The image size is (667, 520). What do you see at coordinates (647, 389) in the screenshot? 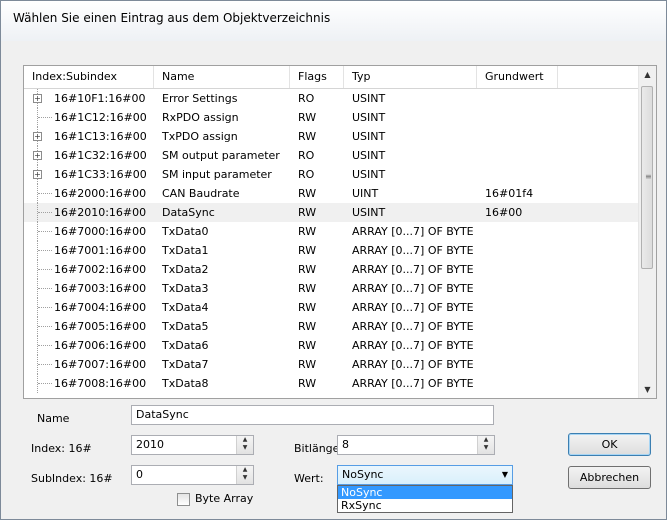
I see `scroll-down-arrow-icon: ▼` at bounding box center [647, 389].